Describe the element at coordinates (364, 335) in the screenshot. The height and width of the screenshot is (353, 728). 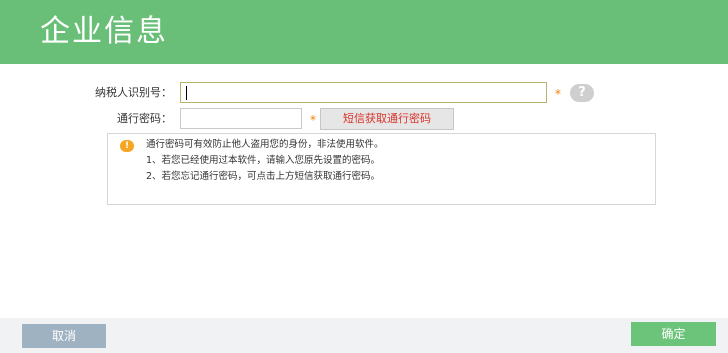
I see `footer-bar: 取消 确定` at that location.